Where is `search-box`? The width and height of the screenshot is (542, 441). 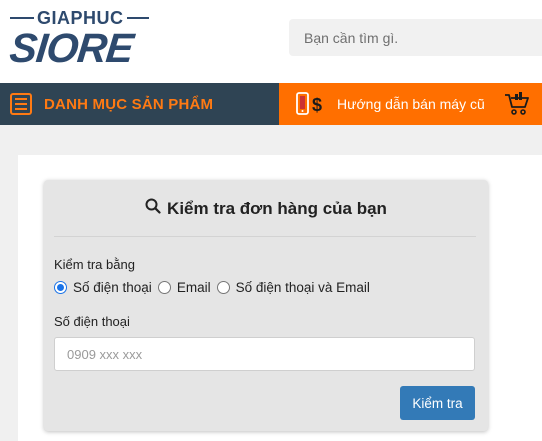 search-box is located at coordinates (415, 37).